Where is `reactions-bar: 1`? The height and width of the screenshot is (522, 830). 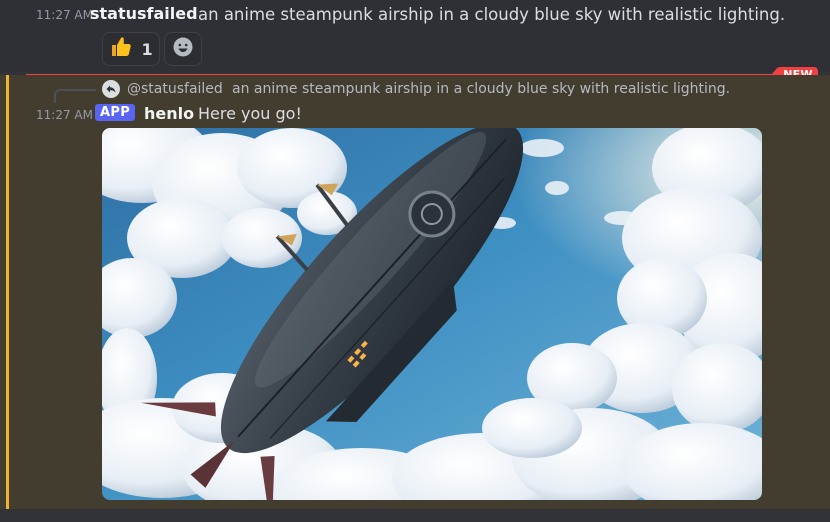 reactions-bar: 1 is located at coordinates (152, 49).